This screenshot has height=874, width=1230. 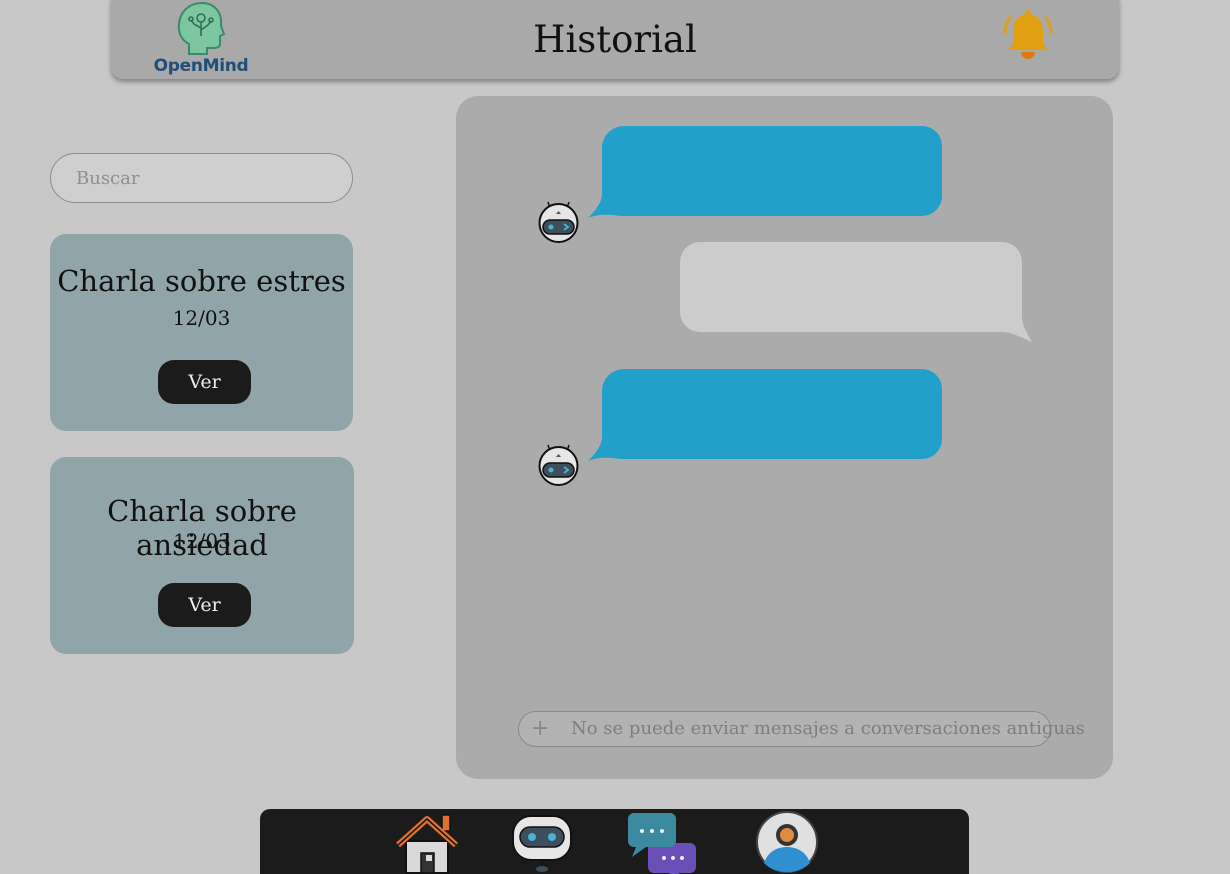 I want to click on conversation-card: Charla sobre estres 12/03 Ver, so click(x=201, y=332).